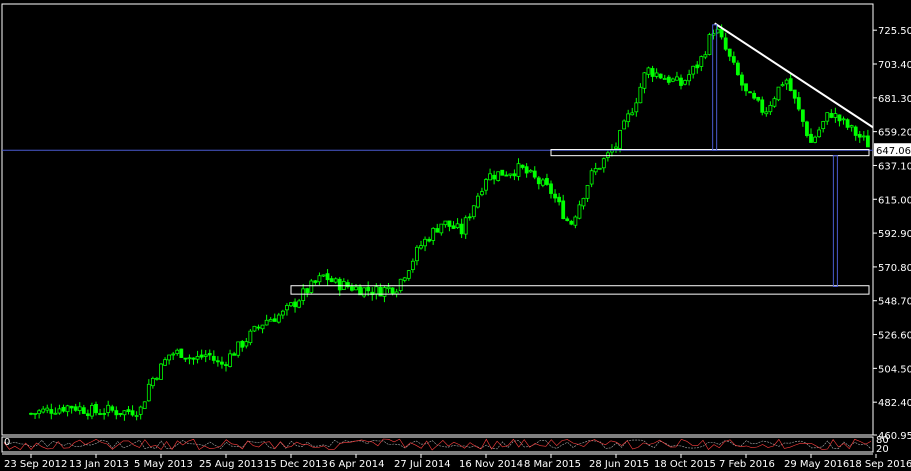  I want to click on y-tick-label: 615.00, so click(894, 200).